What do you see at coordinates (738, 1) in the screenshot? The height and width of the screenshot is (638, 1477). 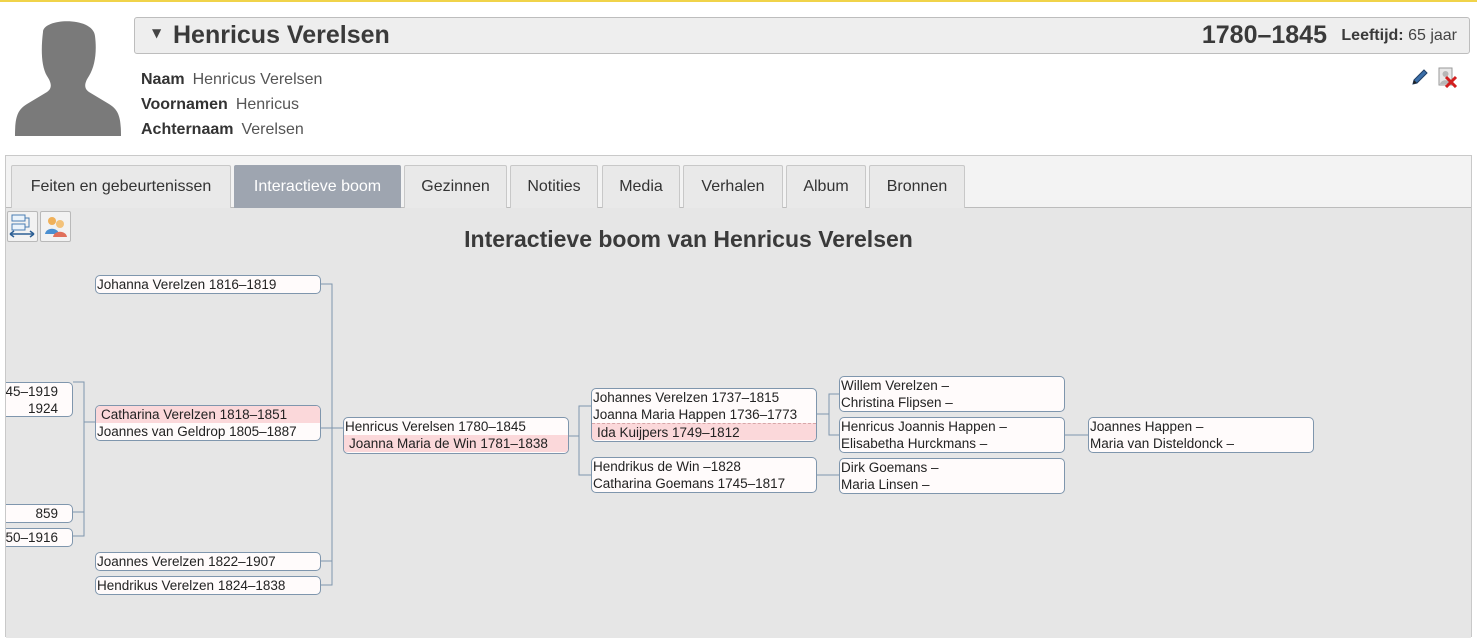 I see `top-accent-line` at bounding box center [738, 1].